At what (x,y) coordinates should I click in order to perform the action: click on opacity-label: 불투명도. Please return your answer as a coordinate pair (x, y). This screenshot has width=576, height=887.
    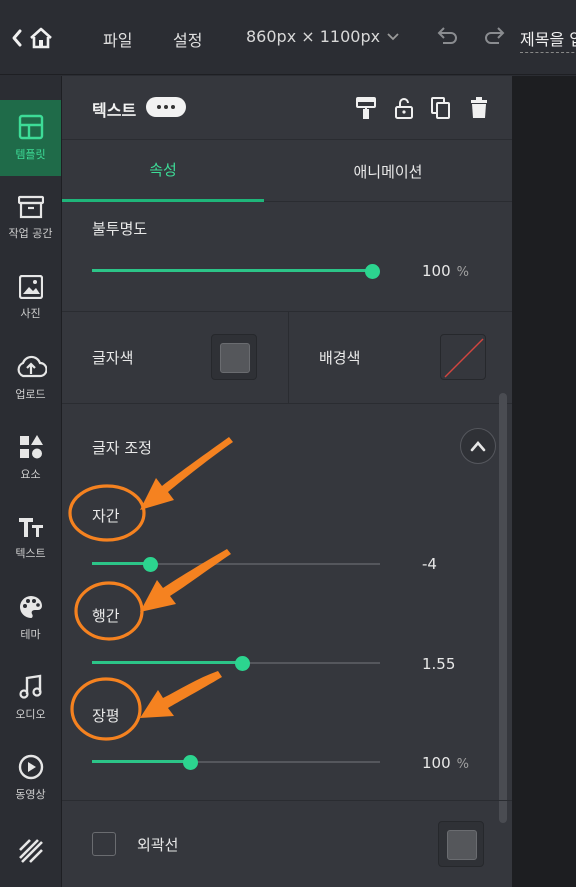
    Looking at the image, I should click on (120, 229).